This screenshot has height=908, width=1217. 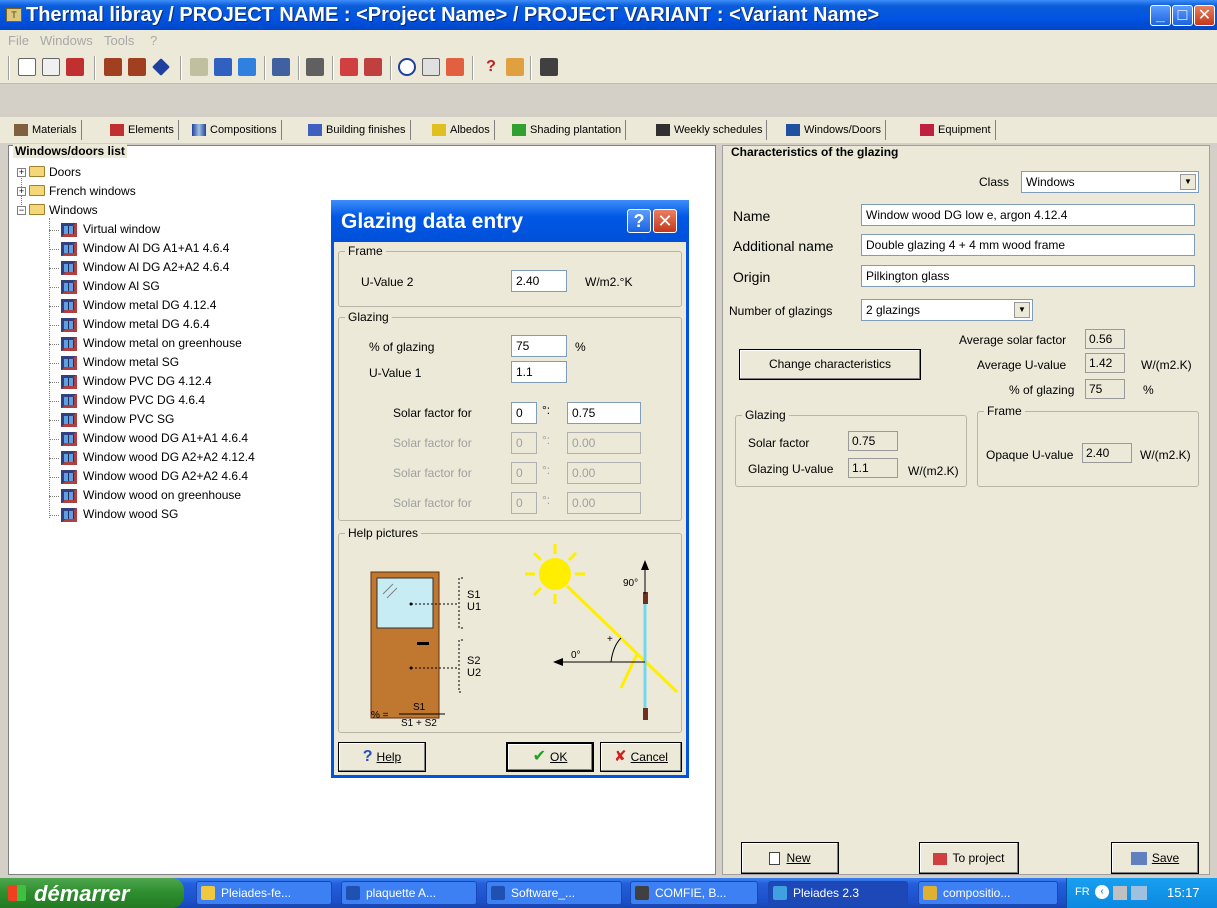 I want to click on tab-building-finishes: Building finishes, so click(x=359, y=130).